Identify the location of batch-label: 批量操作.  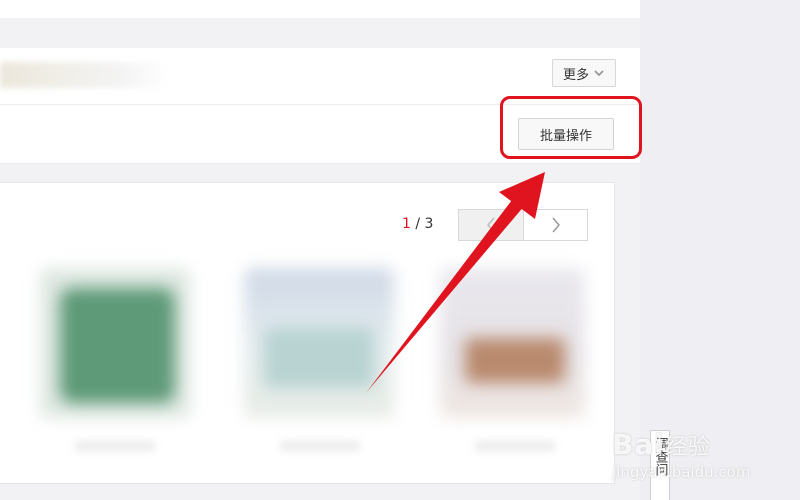
(565, 136).